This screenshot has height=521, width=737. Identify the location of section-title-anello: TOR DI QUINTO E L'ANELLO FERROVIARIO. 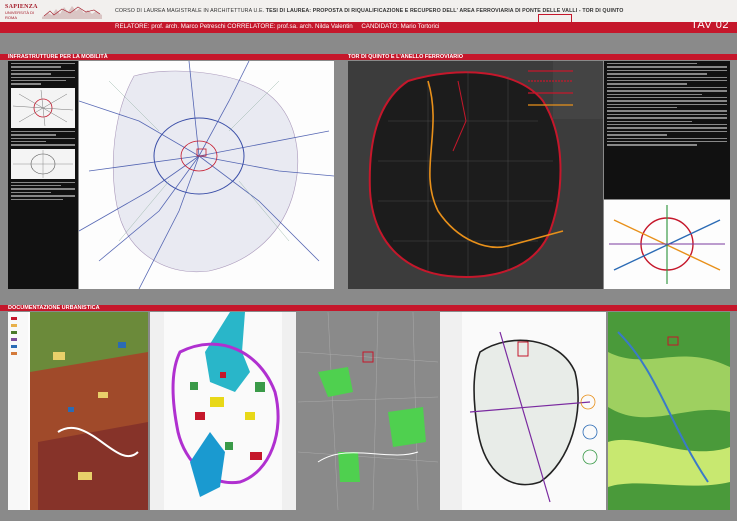
(406, 57).